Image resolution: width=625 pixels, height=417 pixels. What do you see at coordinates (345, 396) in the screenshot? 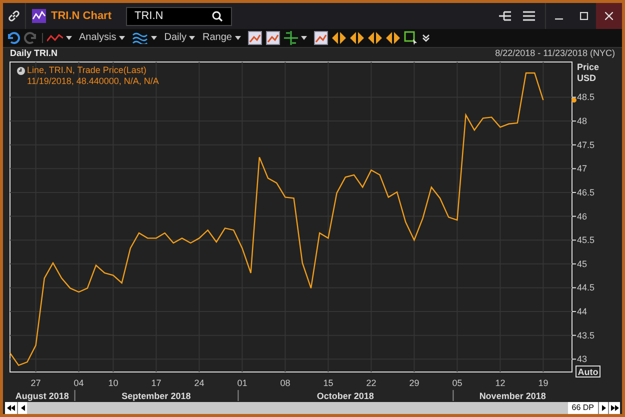
I see `month-label: October 2018` at bounding box center [345, 396].